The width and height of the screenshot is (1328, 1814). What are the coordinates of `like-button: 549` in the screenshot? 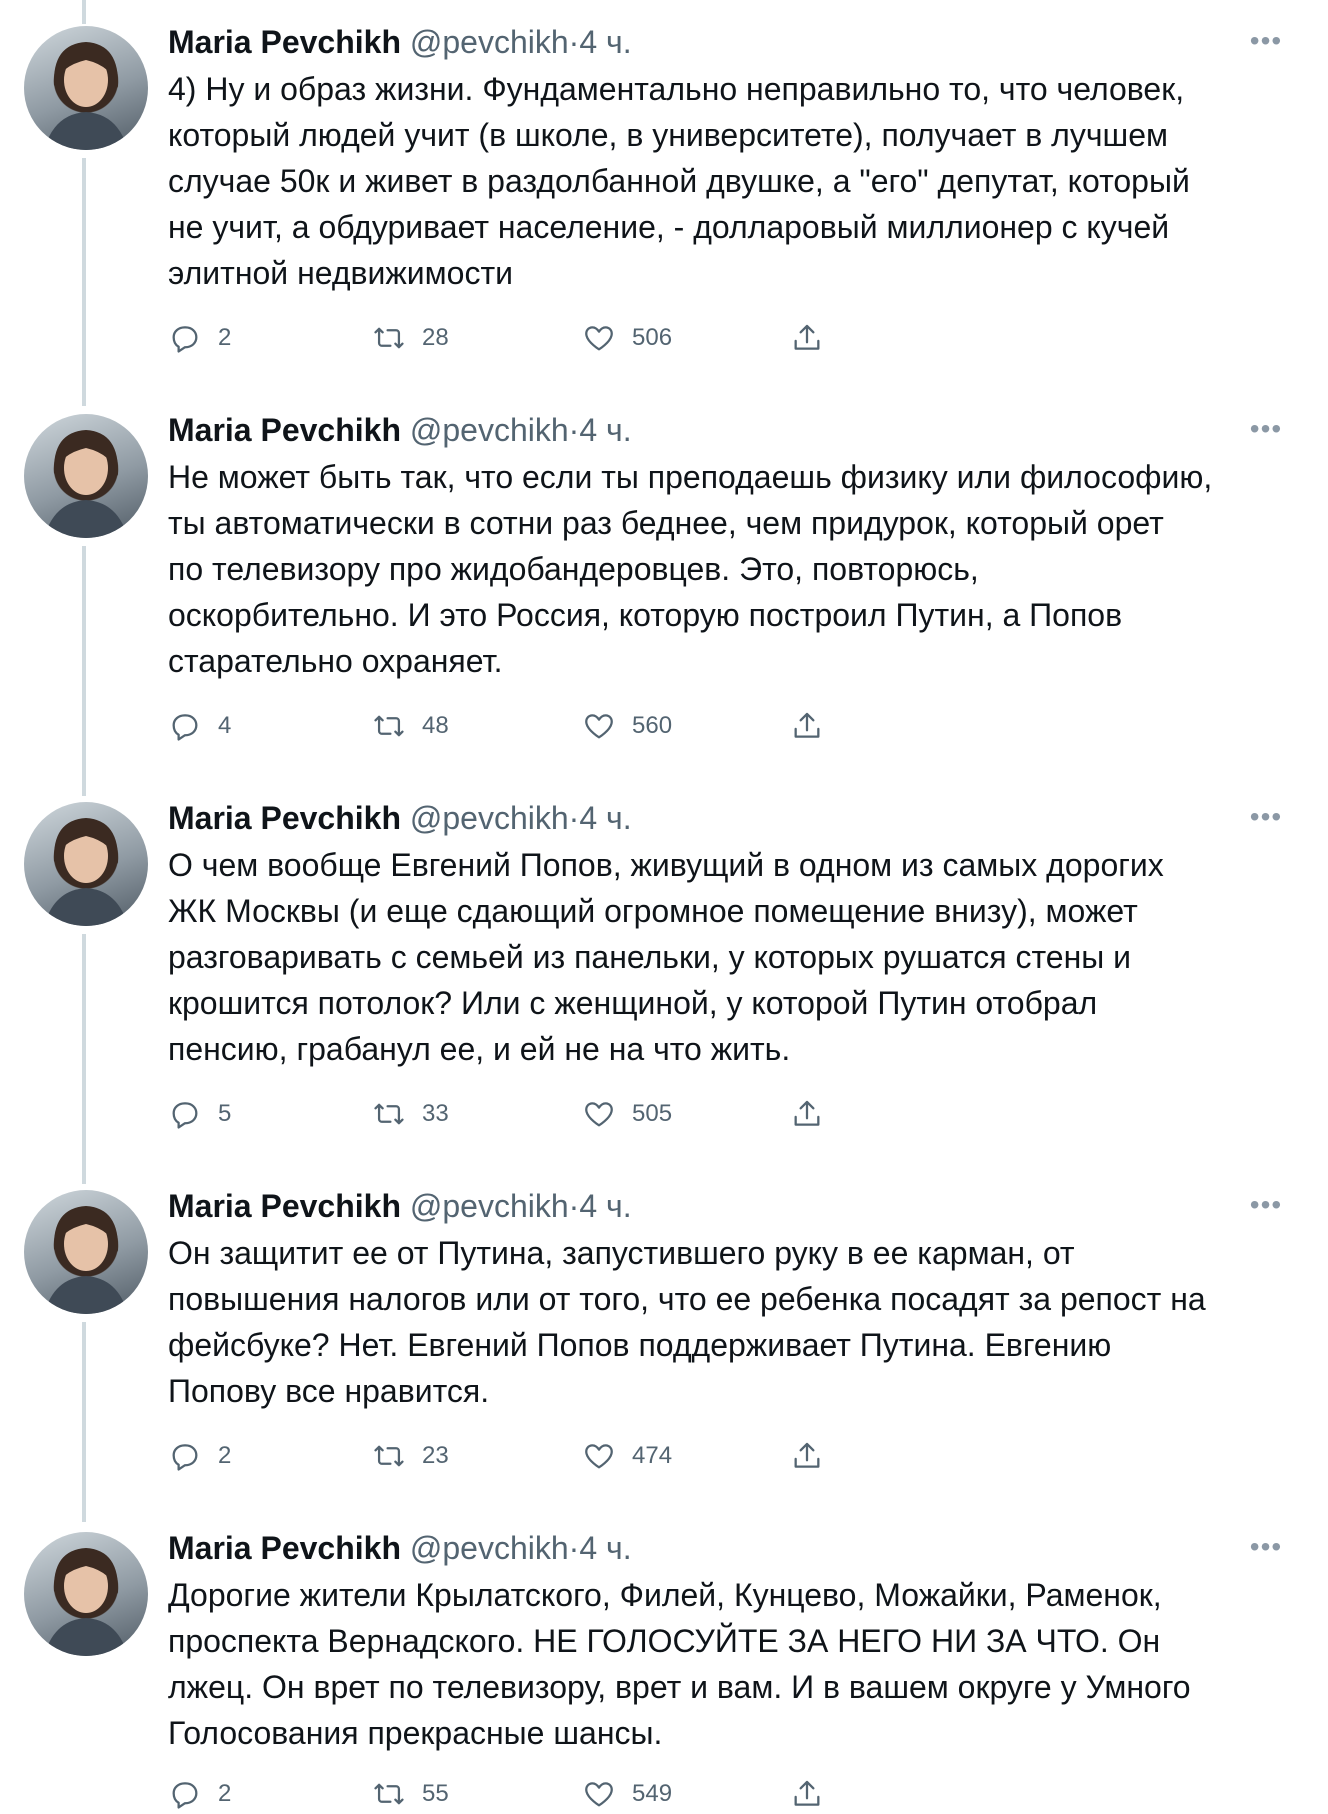 It's located at (627, 1794).